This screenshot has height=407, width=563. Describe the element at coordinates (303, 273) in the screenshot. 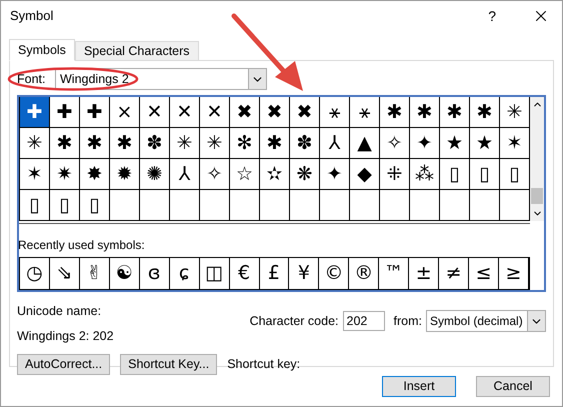

I see `symbol-cell: ¥` at that location.